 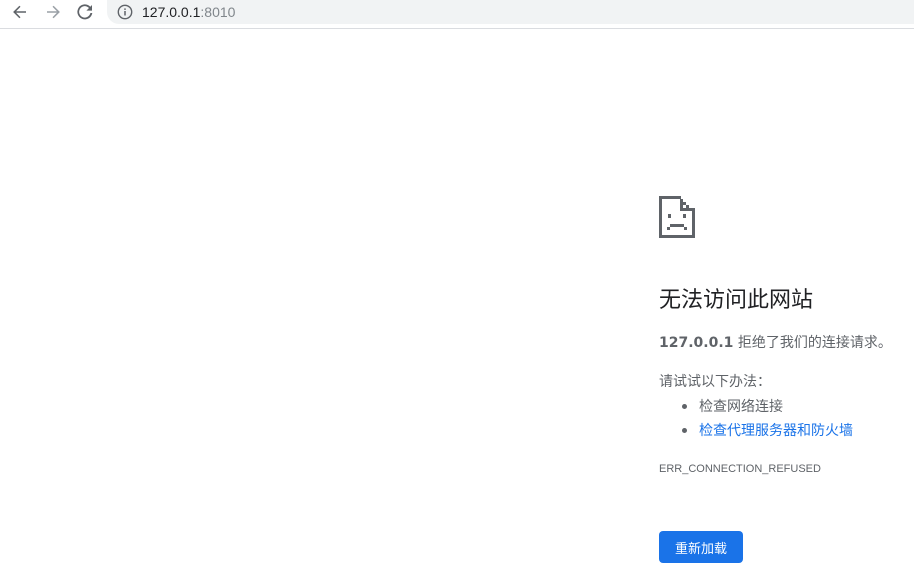 I want to click on arrow-right-icon, so click(x=53, y=12).